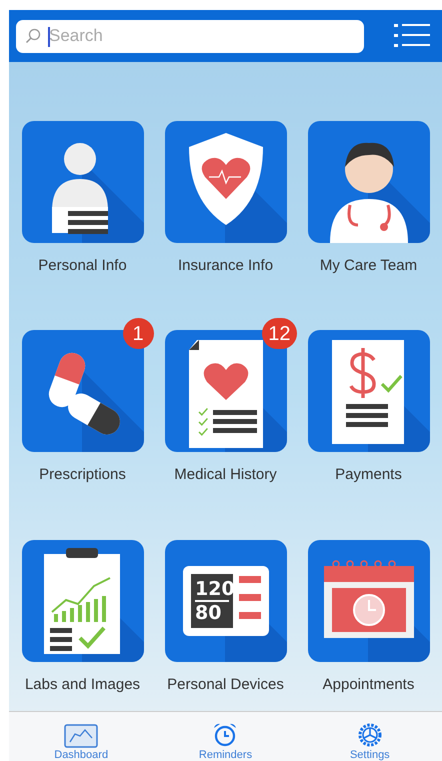  Describe the element at coordinates (225, 182) in the screenshot. I see `heart-shield-drawing` at that location.